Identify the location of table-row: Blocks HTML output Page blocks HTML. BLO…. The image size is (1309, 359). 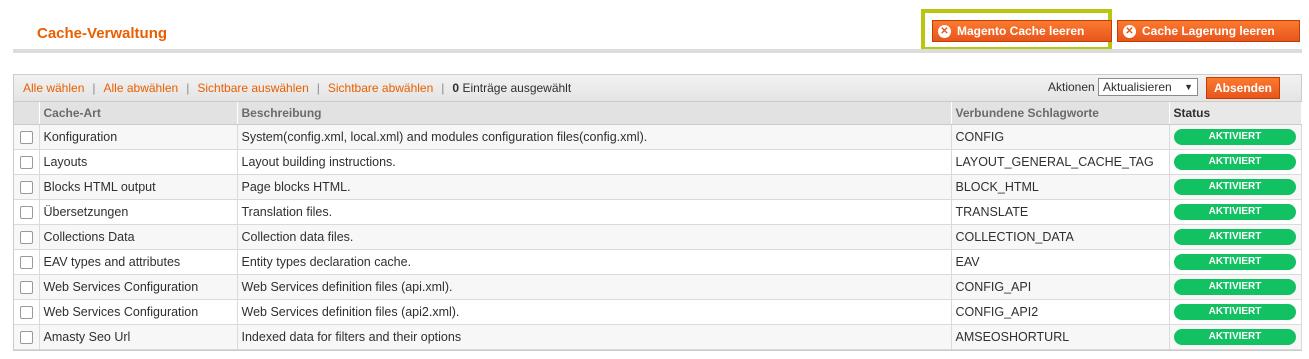
(658, 187).